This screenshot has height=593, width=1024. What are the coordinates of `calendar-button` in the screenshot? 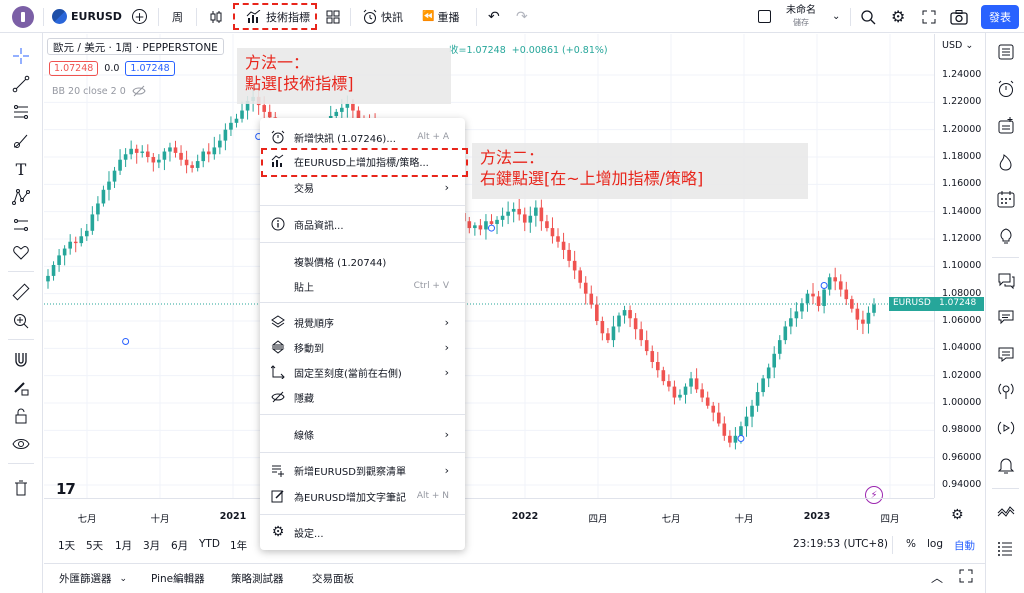 It's located at (1006, 199).